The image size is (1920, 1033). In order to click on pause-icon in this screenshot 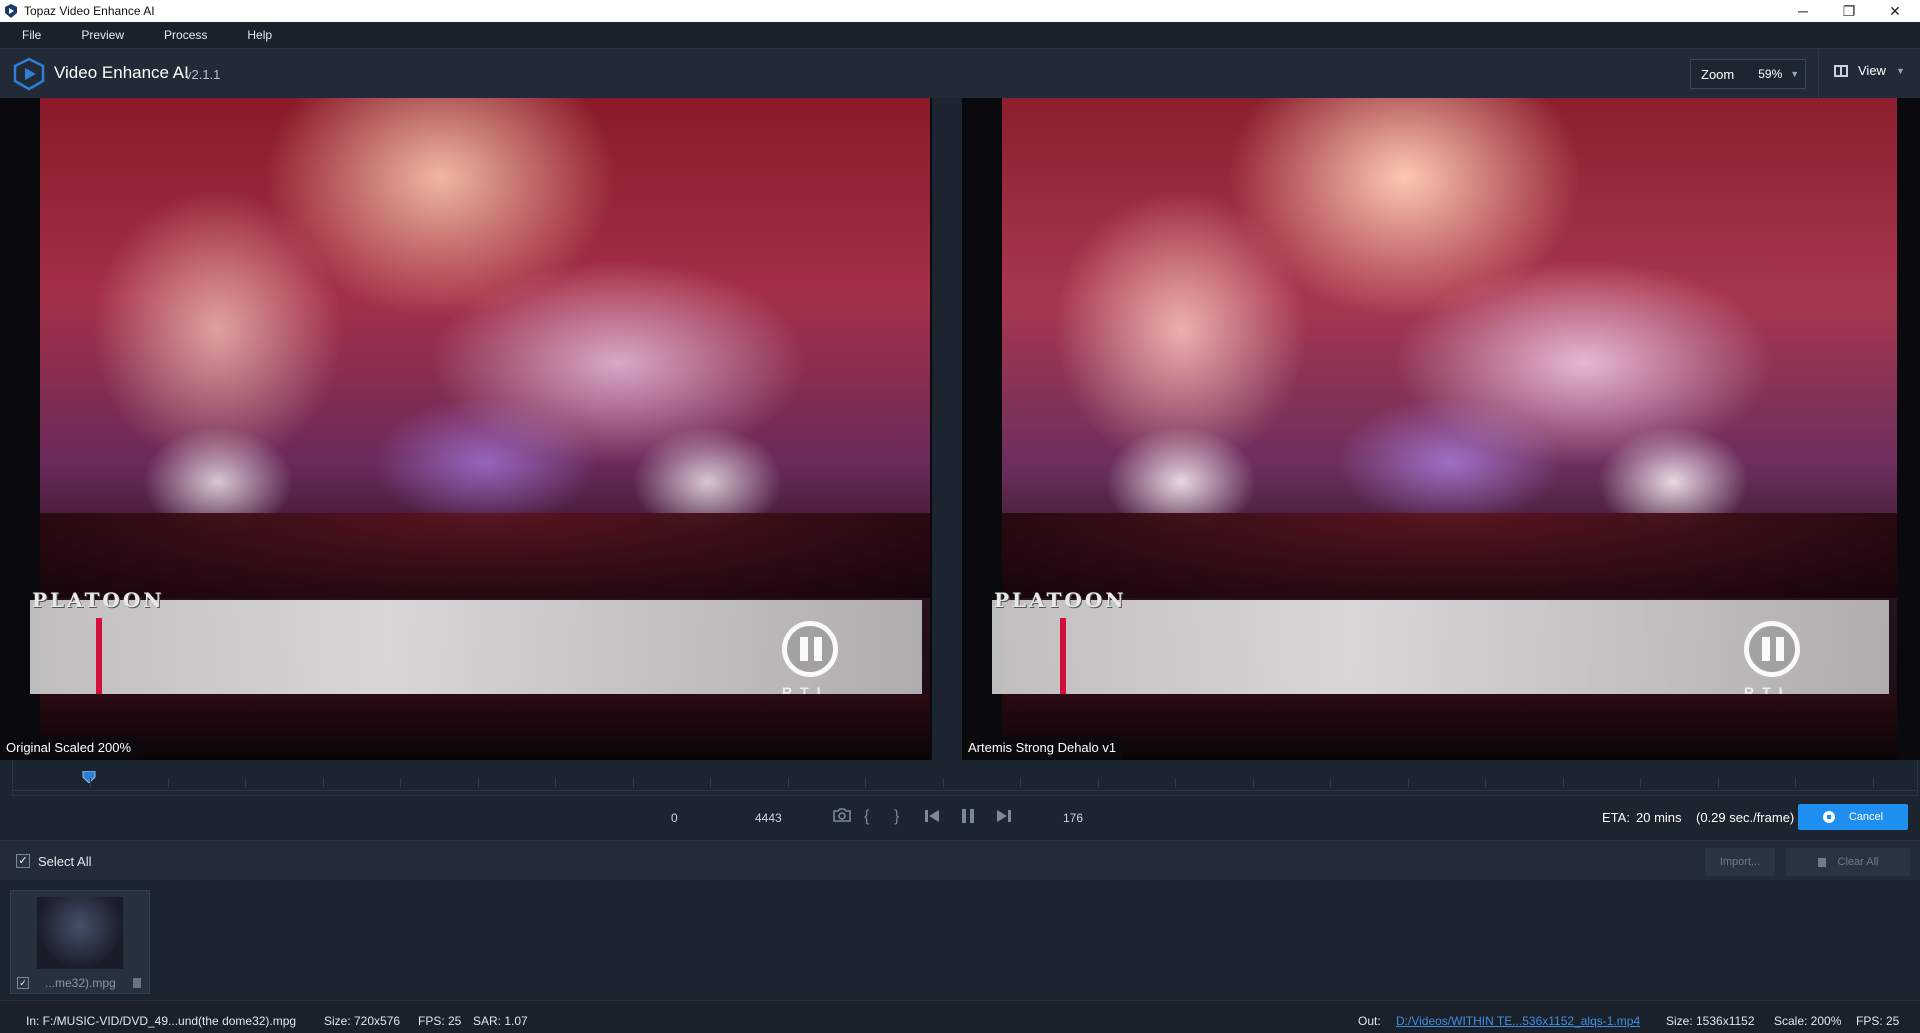, I will do `click(968, 818)`.